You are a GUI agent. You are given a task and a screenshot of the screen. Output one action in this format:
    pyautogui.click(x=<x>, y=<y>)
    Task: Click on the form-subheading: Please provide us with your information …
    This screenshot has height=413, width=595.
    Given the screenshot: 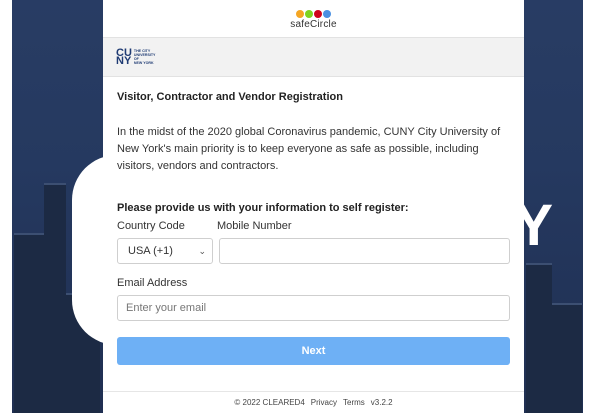 What is the action you would take?
    pyautogui.click(x=263, y=208)
    